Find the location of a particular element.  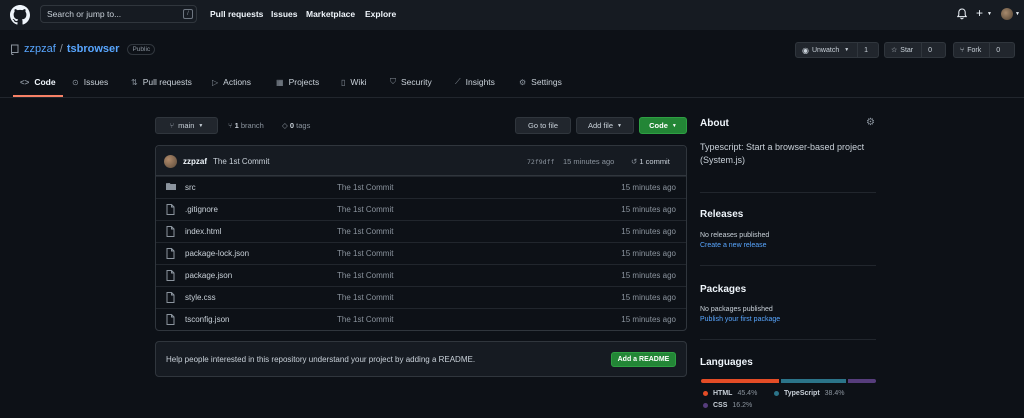

file-name-link: index.html is located at coordinates (203, 231).